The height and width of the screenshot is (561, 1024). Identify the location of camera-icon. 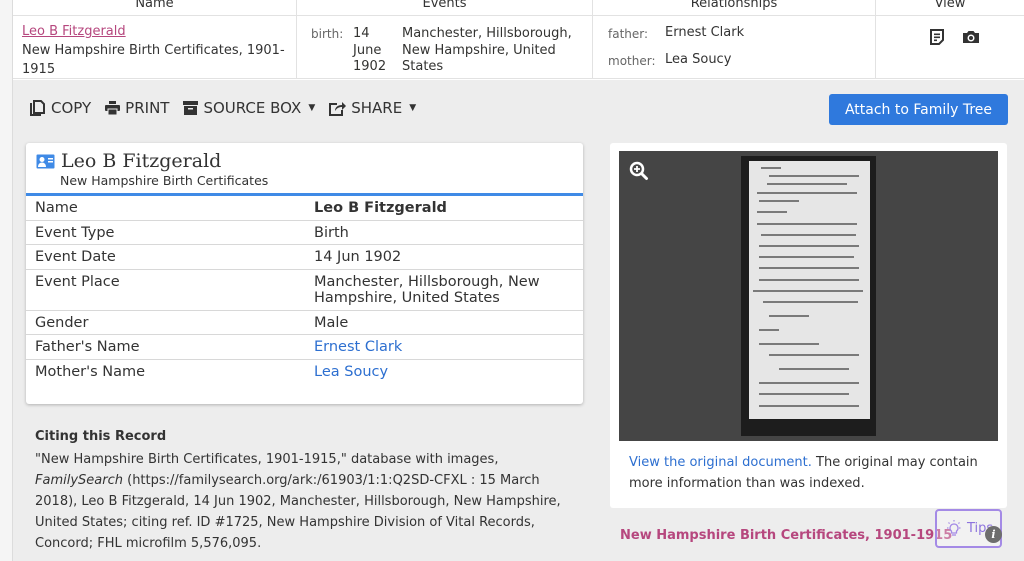
(971, 37).